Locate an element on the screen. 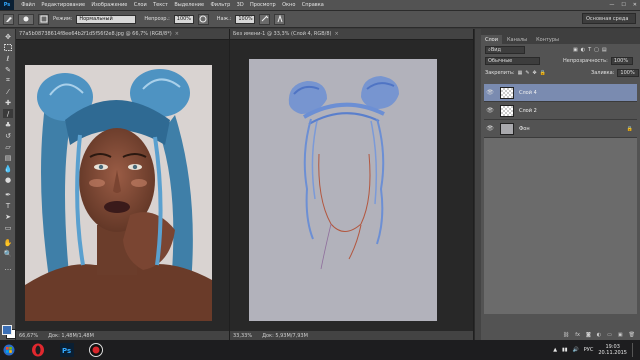 This screenshot has height=360, width=640. start-button is located at coordinates (9, 350).